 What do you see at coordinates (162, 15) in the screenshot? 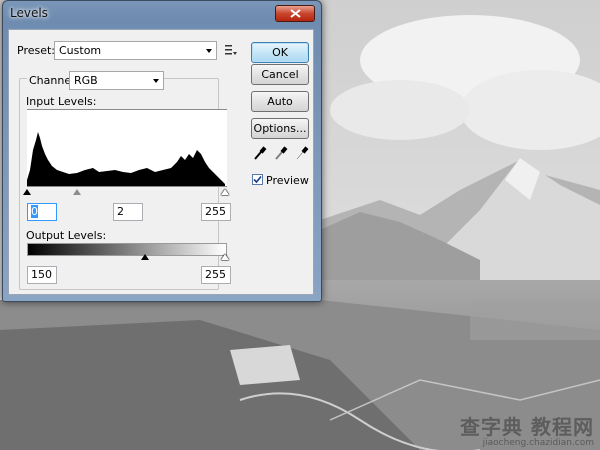
I see `title-bar: Levels` at bounding box center [162, 15].